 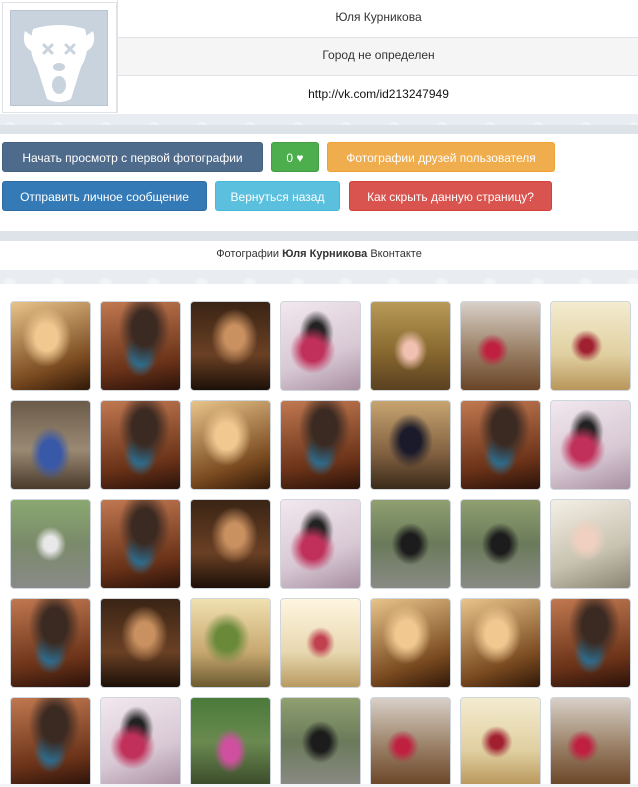 What do you see at coordinates (441, 157) in the screenshot?
I see `friends-photos-button: Фотографии друзей пользователя` at bounding box center [441, 157].